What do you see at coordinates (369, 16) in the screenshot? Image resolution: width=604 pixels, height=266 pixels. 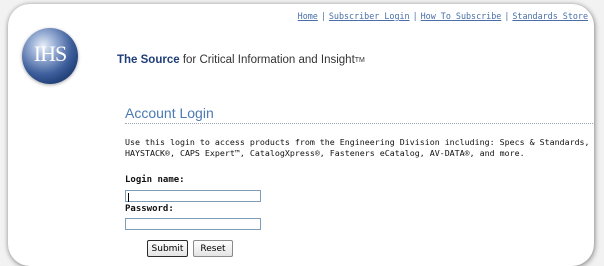 I see `nav-link-subscriber-login: Subscriber Login` at bounding box center [369, 16].